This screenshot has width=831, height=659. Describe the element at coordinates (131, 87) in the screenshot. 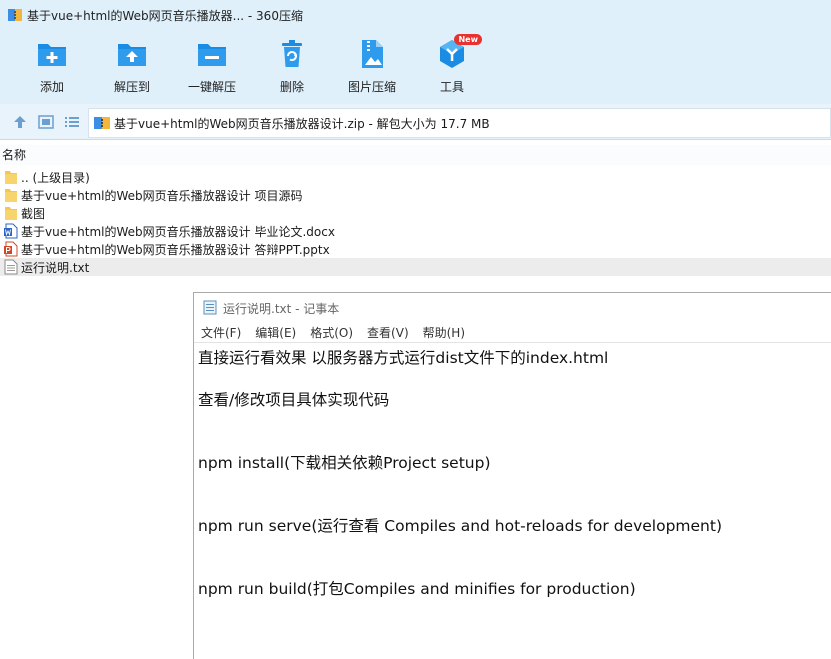

I see `extract-to-label: 解压到` at that location.